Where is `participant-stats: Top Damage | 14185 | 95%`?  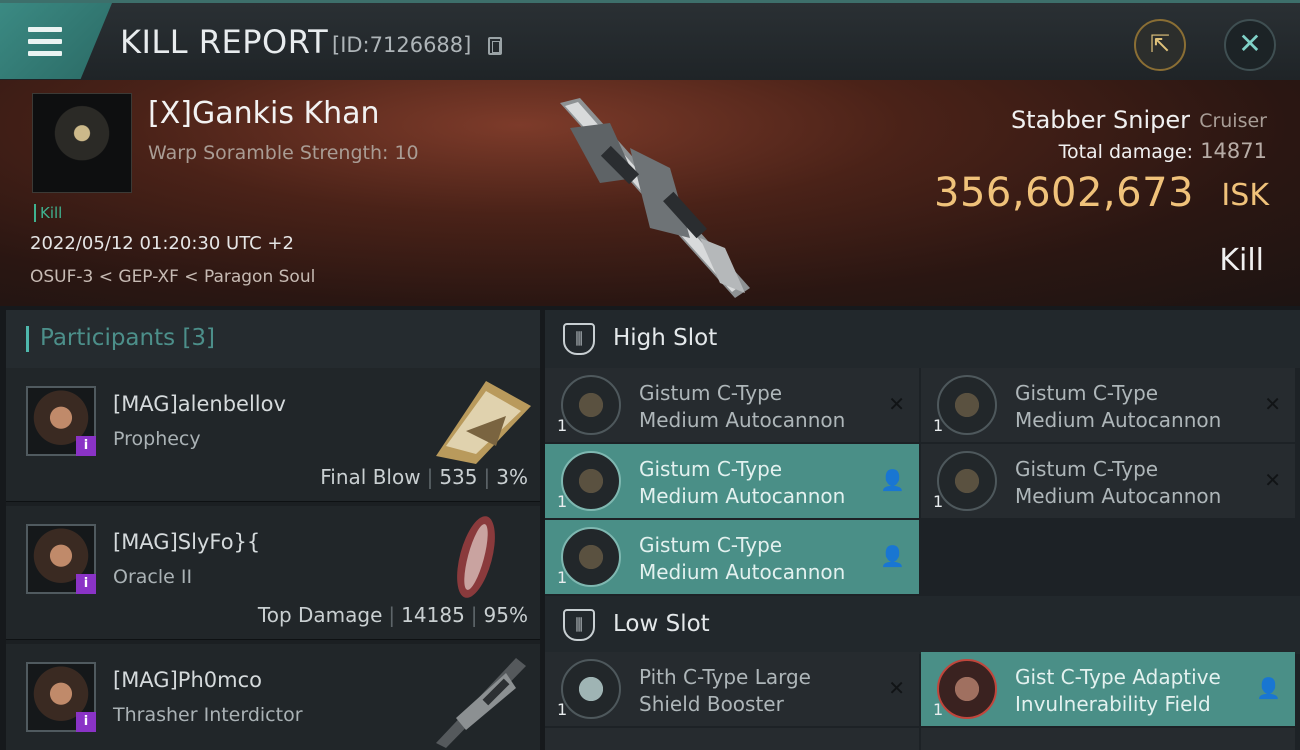
participant-stats: Top Damage | 14185 | 95% is located at coordinates (392, 615).